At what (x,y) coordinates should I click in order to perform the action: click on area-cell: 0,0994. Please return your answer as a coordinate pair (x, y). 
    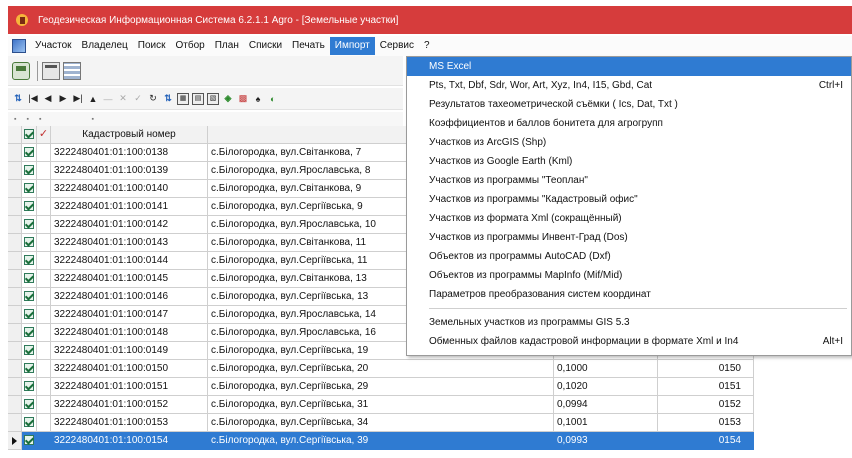
    Looking at the image, I should click on (606, 405).